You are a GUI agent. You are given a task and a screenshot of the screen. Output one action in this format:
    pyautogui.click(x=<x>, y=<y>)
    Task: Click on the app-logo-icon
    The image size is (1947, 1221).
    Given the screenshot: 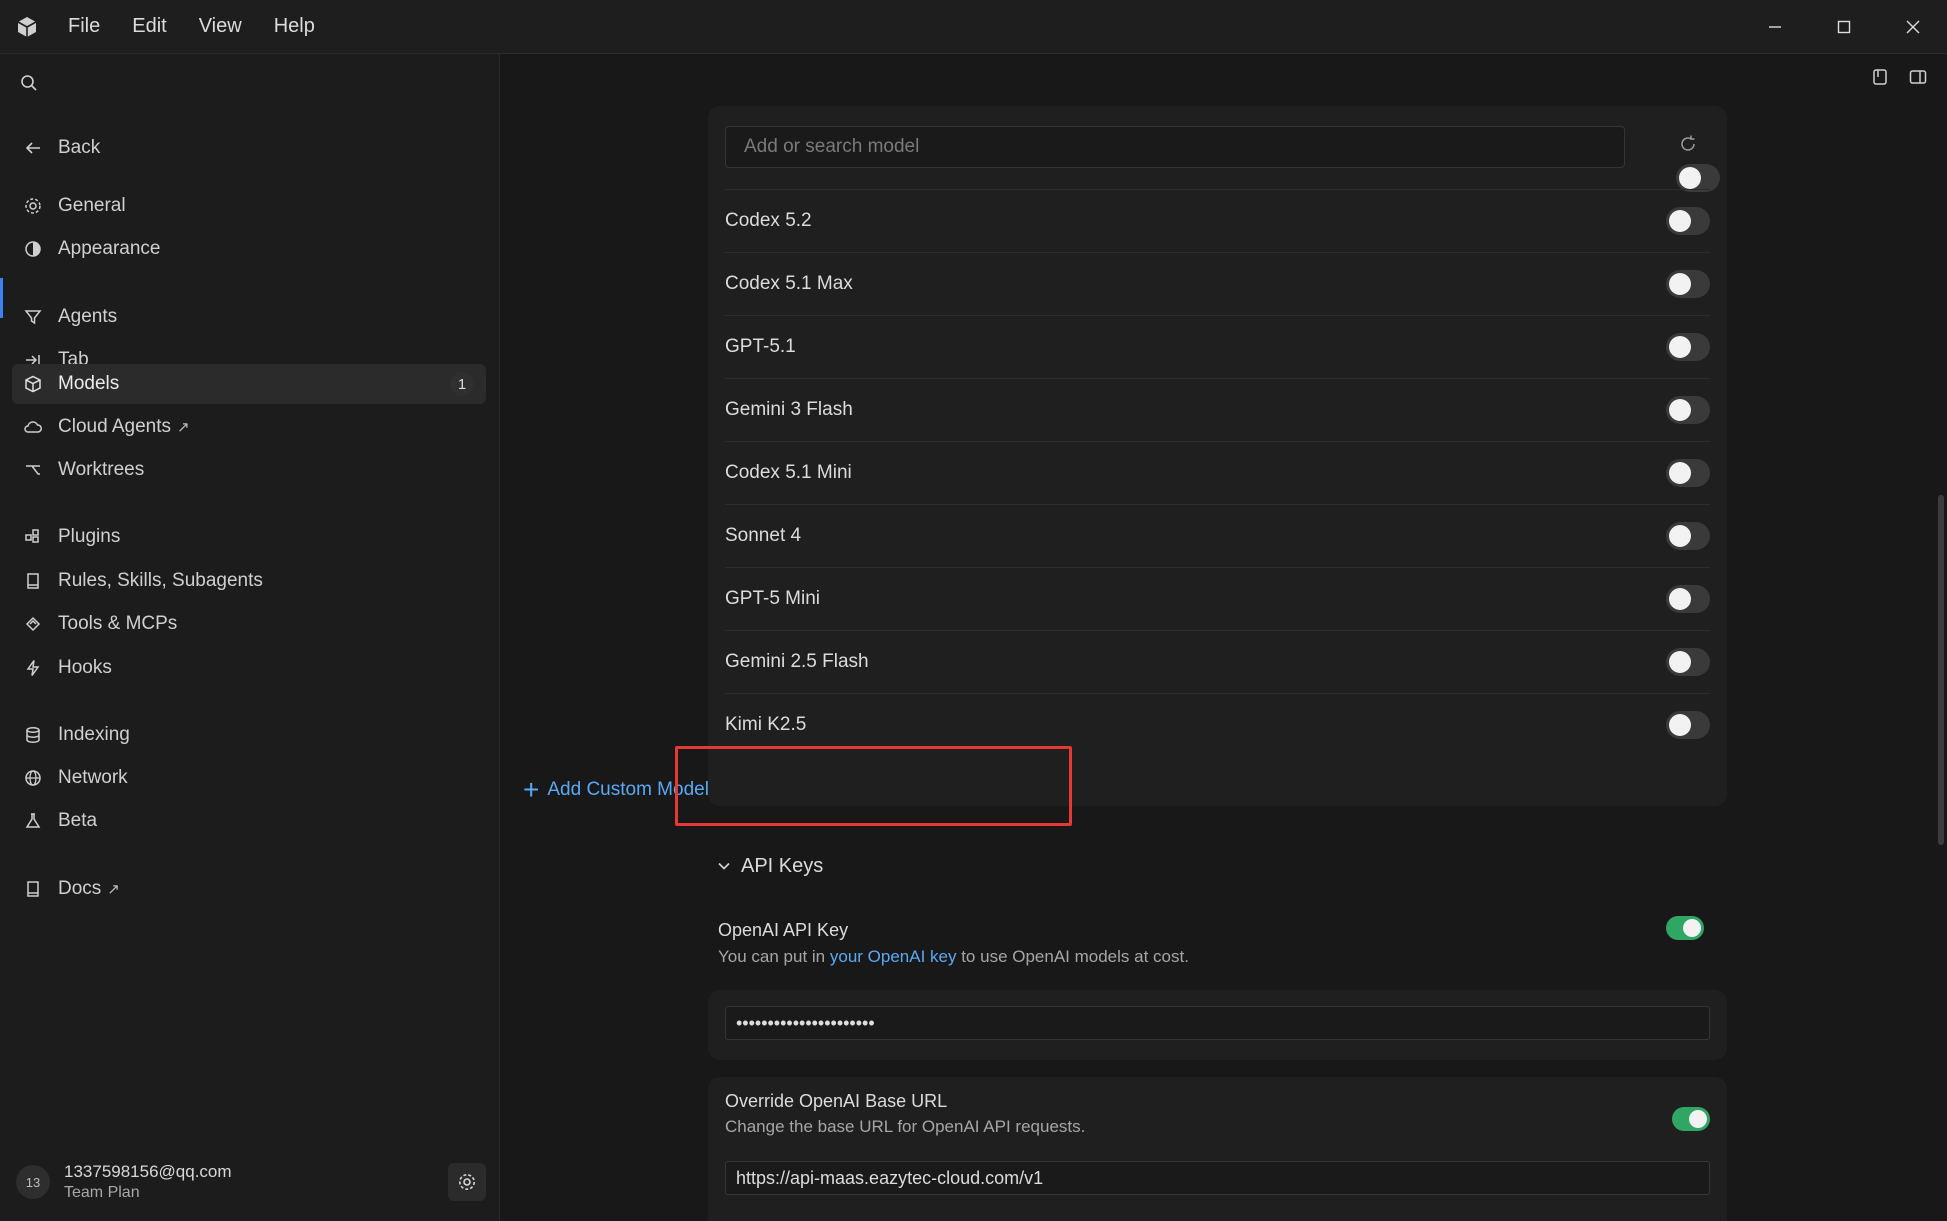 What is the action you would take?
    pyautogui.click(x=27, y=27)
    